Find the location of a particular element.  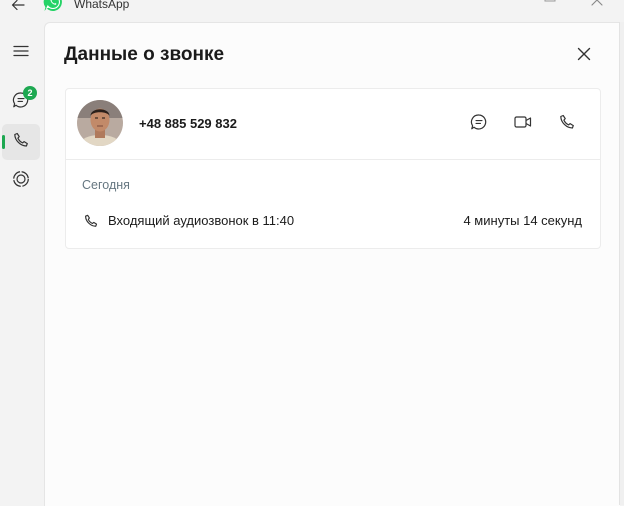

call-duration: 4 минуты 14 секунд is located at coordinates (522, 220).